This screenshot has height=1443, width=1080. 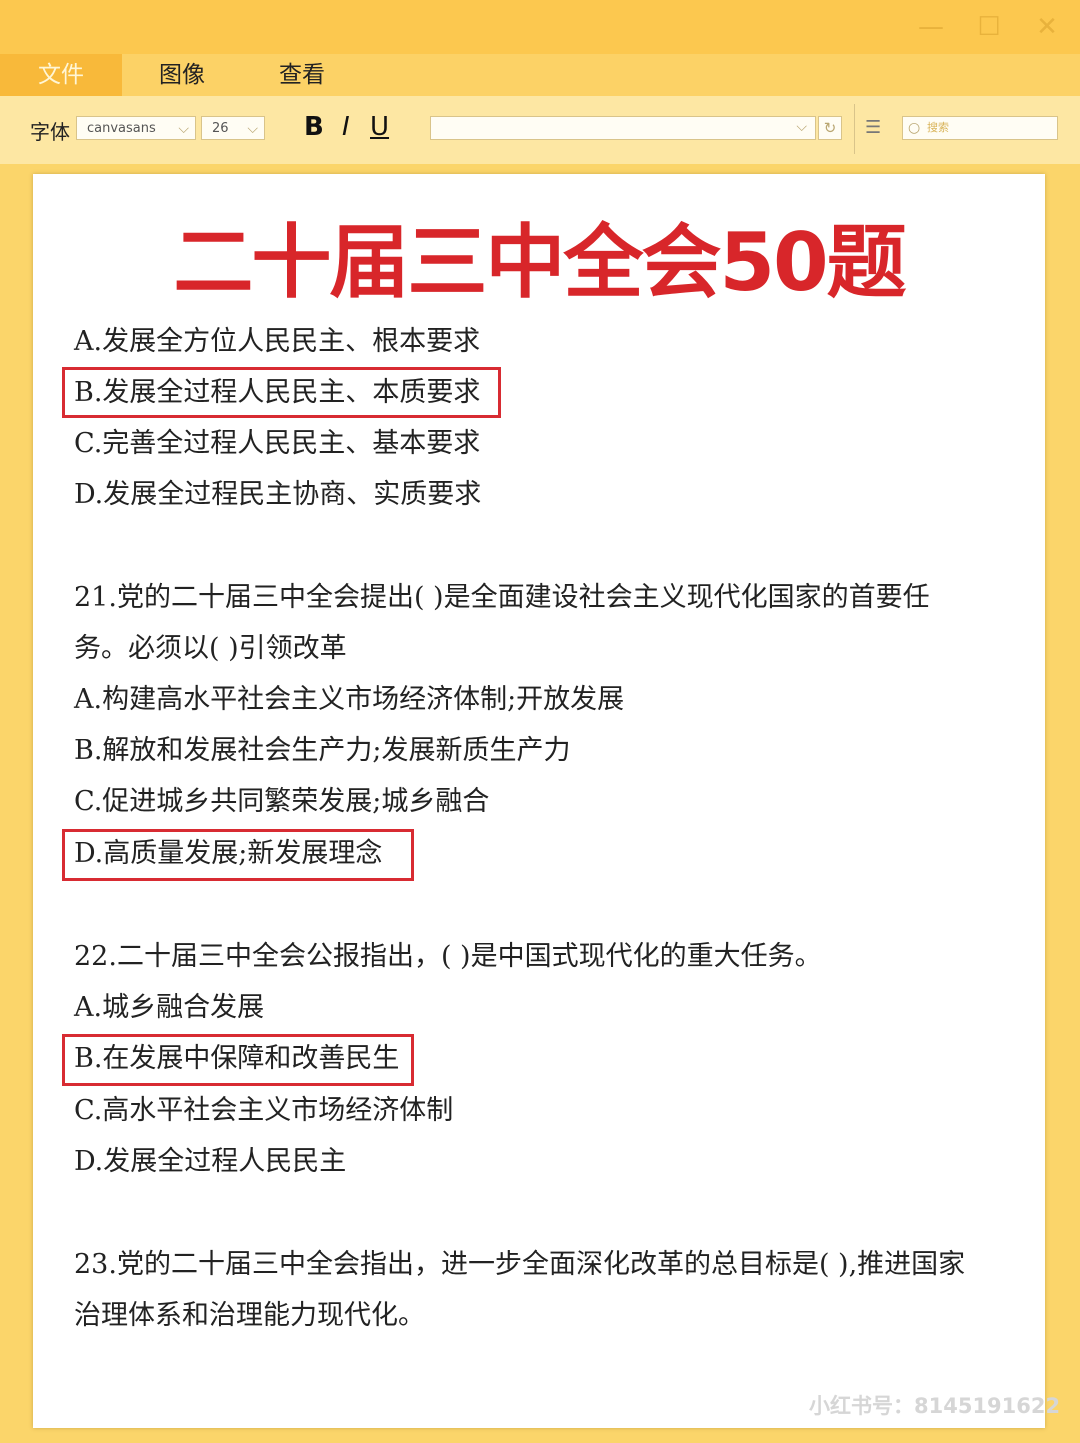 I want to click on font-family-select: canvasans ⌵, so click(x=136, y=128).